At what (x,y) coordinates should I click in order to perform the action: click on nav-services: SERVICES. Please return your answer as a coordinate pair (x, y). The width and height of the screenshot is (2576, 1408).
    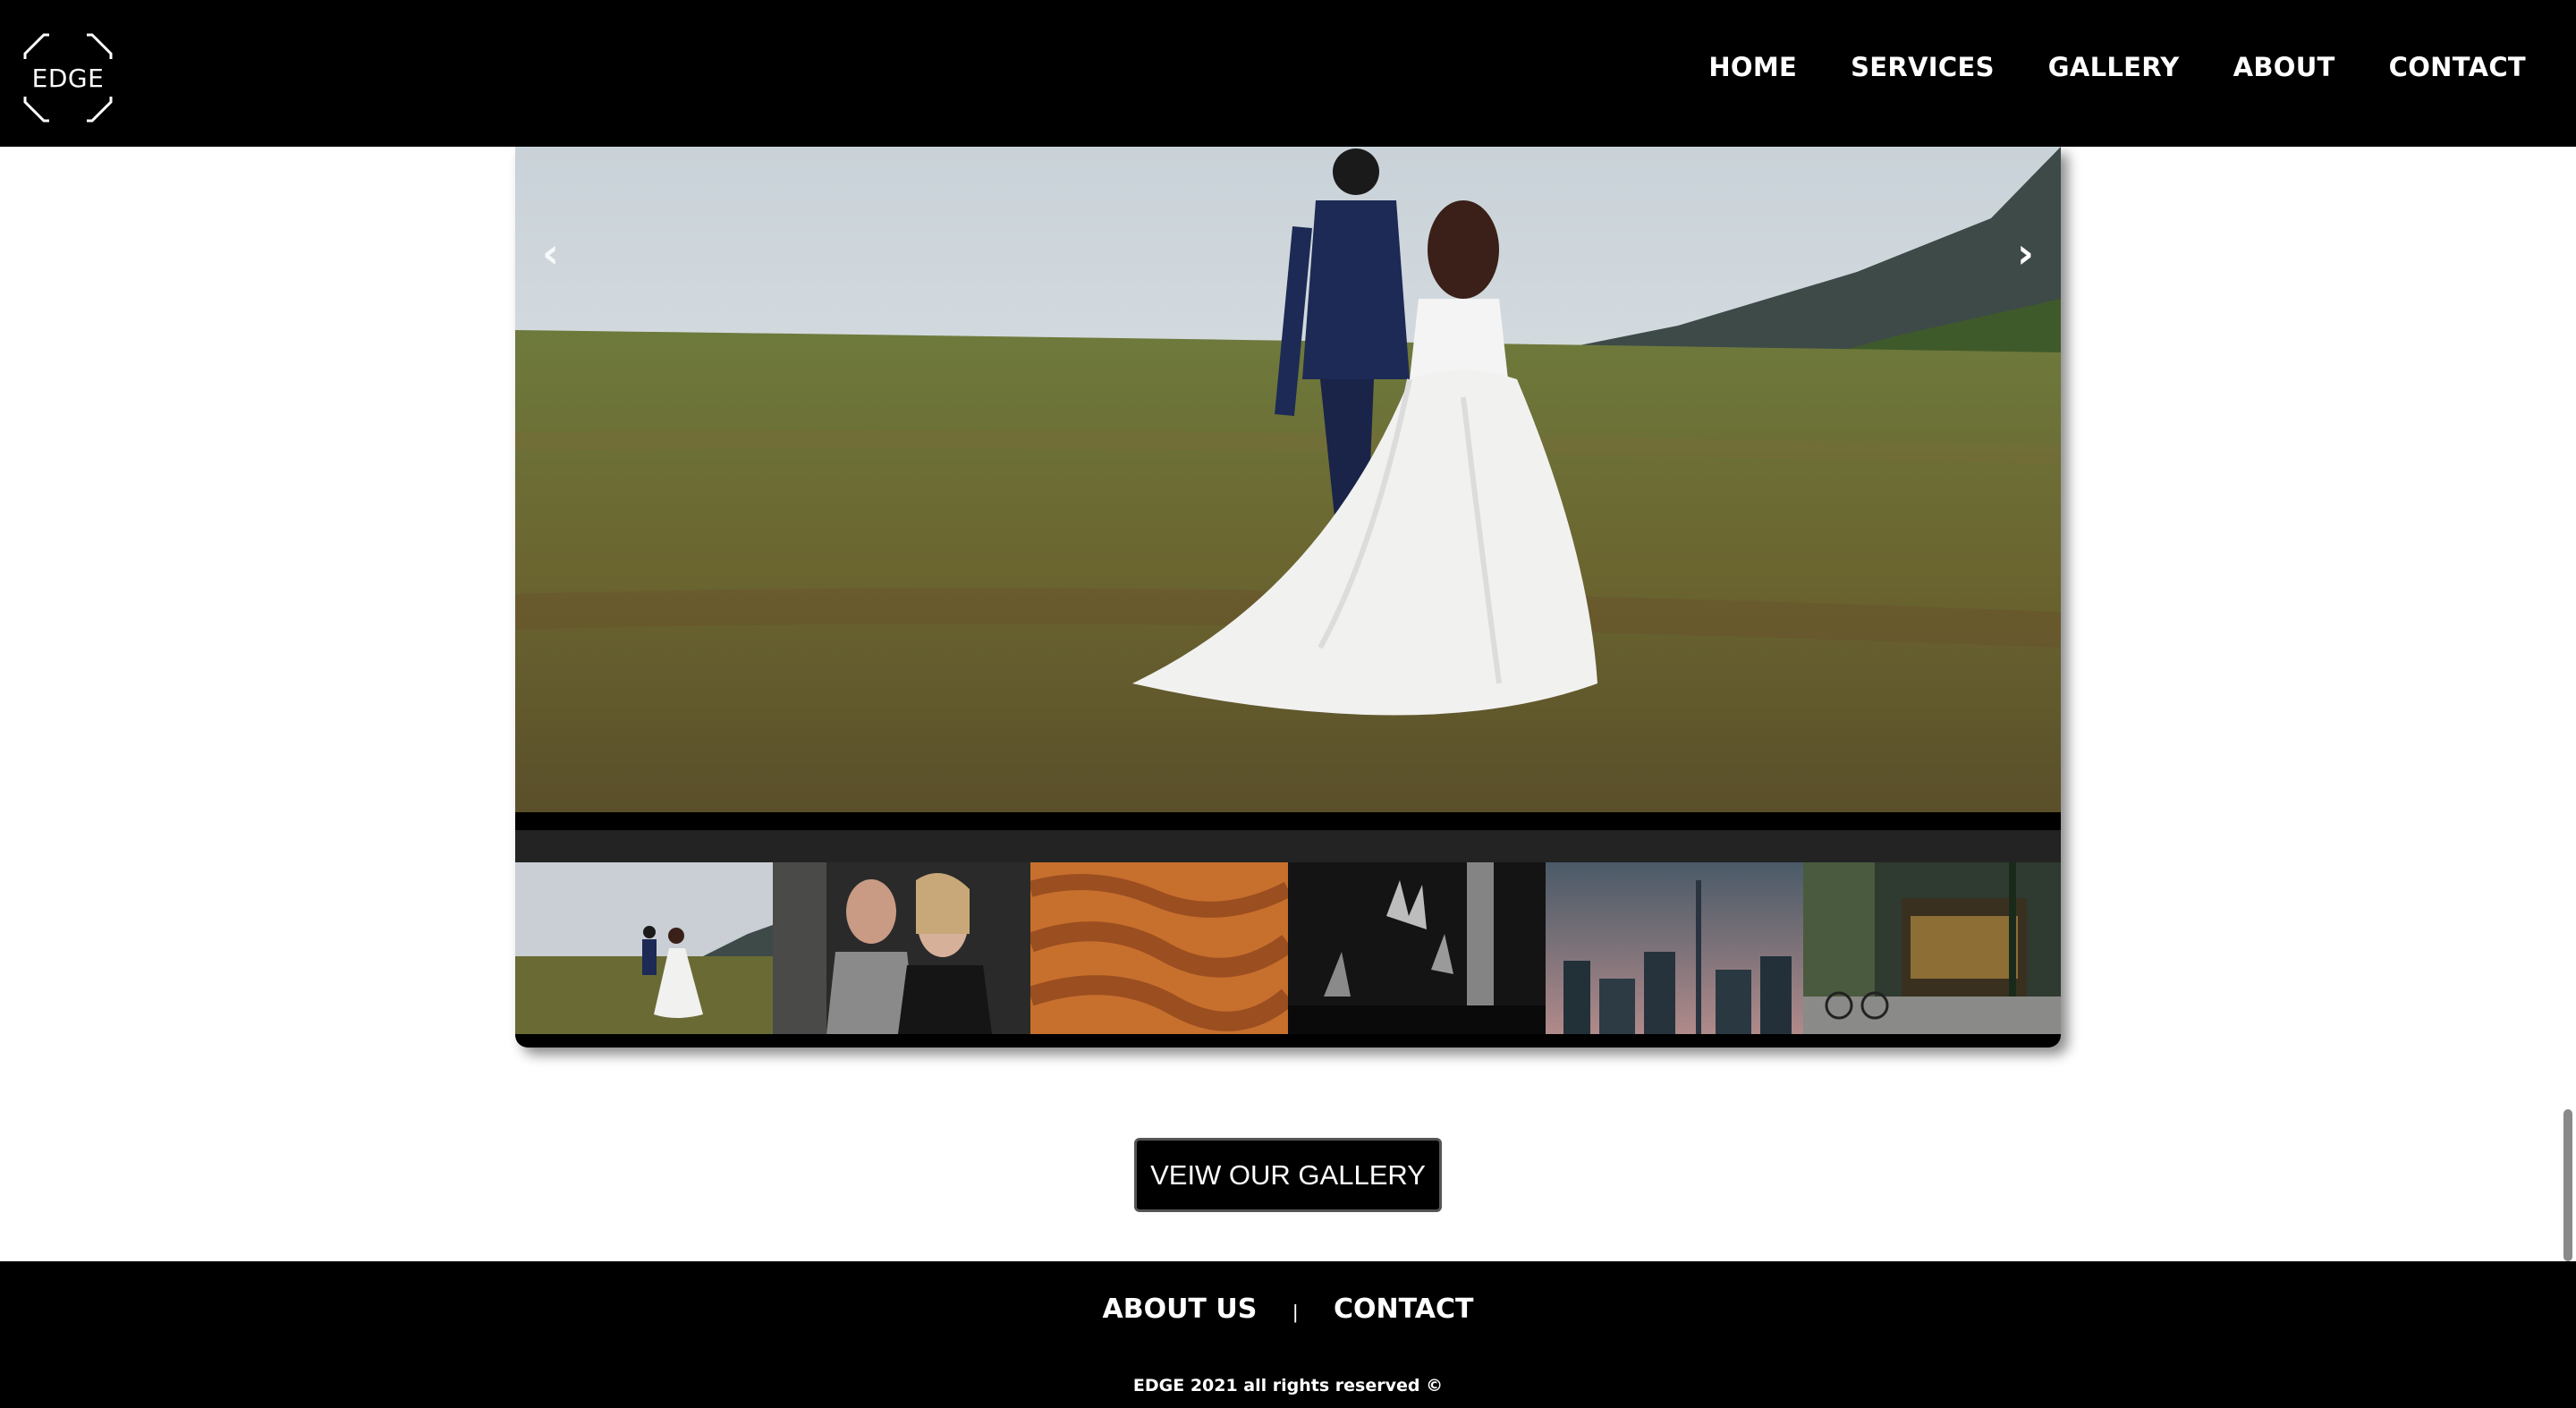
    Looking at the image, I should click on (1923, 67).